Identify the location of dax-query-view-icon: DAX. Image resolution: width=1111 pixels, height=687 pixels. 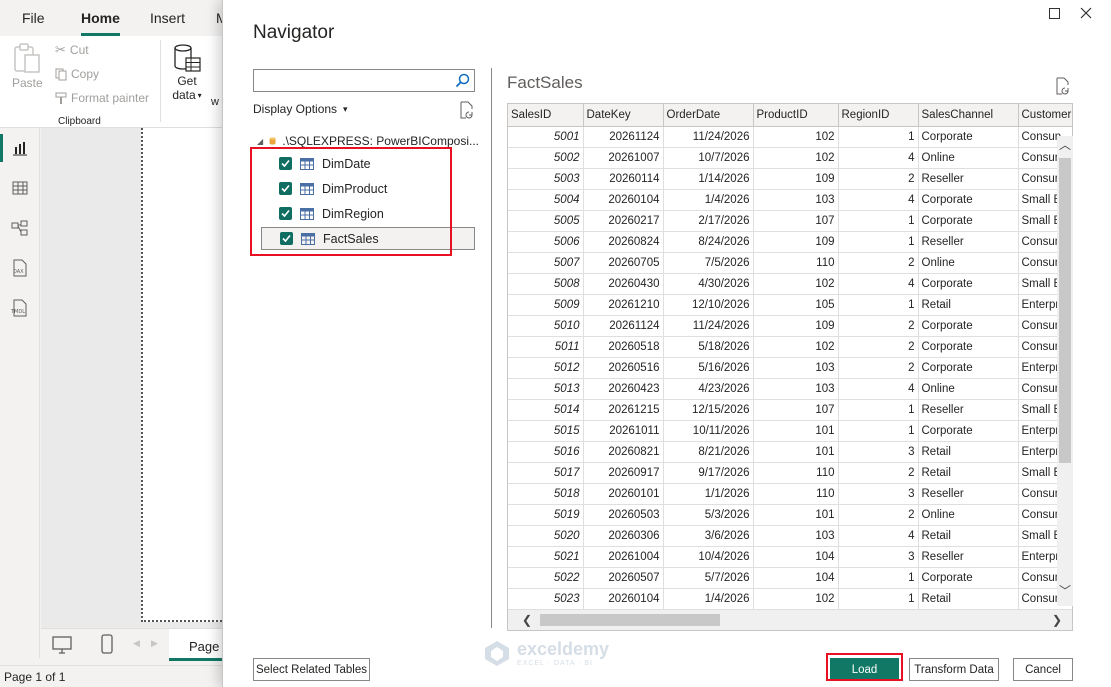
(20, 268).